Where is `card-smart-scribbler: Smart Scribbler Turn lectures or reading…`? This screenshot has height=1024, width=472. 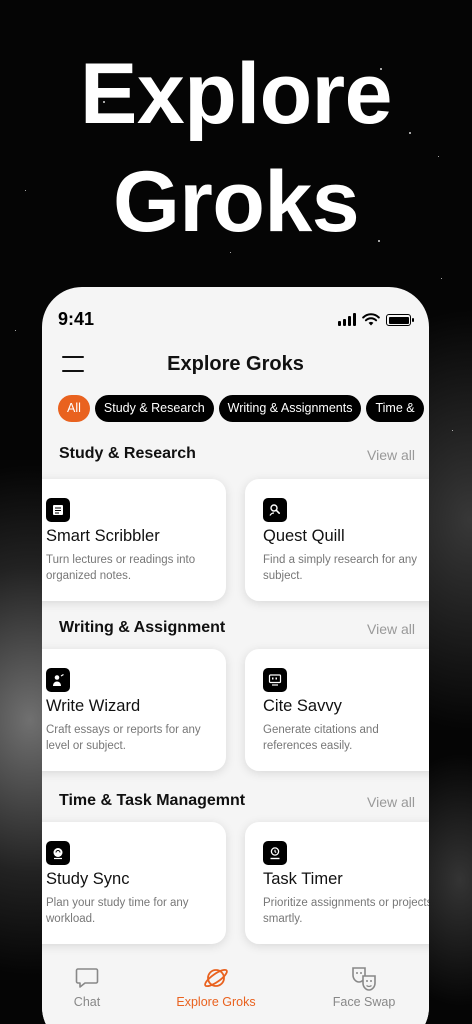
card-smart-scribbler: Smart Scribbler Turn lectures or reading… is located at coordinates (134, 540).